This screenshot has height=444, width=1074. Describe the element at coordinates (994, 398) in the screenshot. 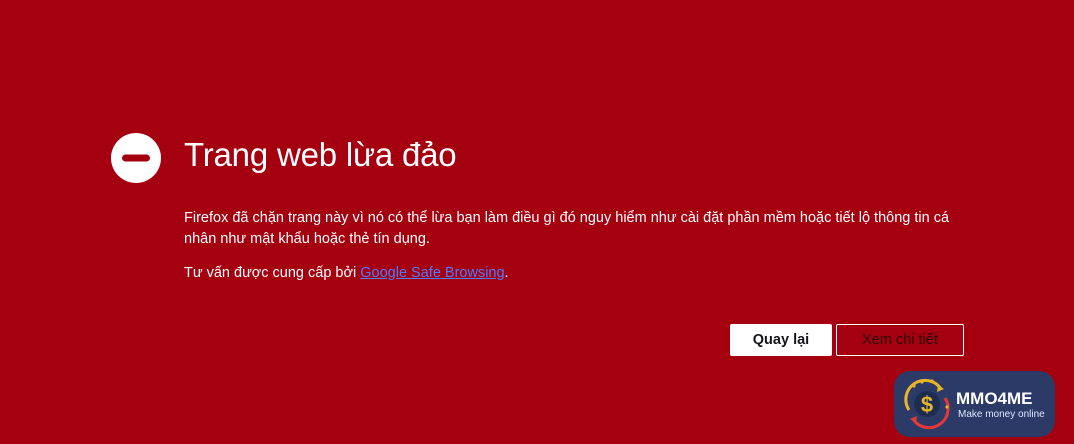

I see `watermark-name: MMO4ME` at that location.